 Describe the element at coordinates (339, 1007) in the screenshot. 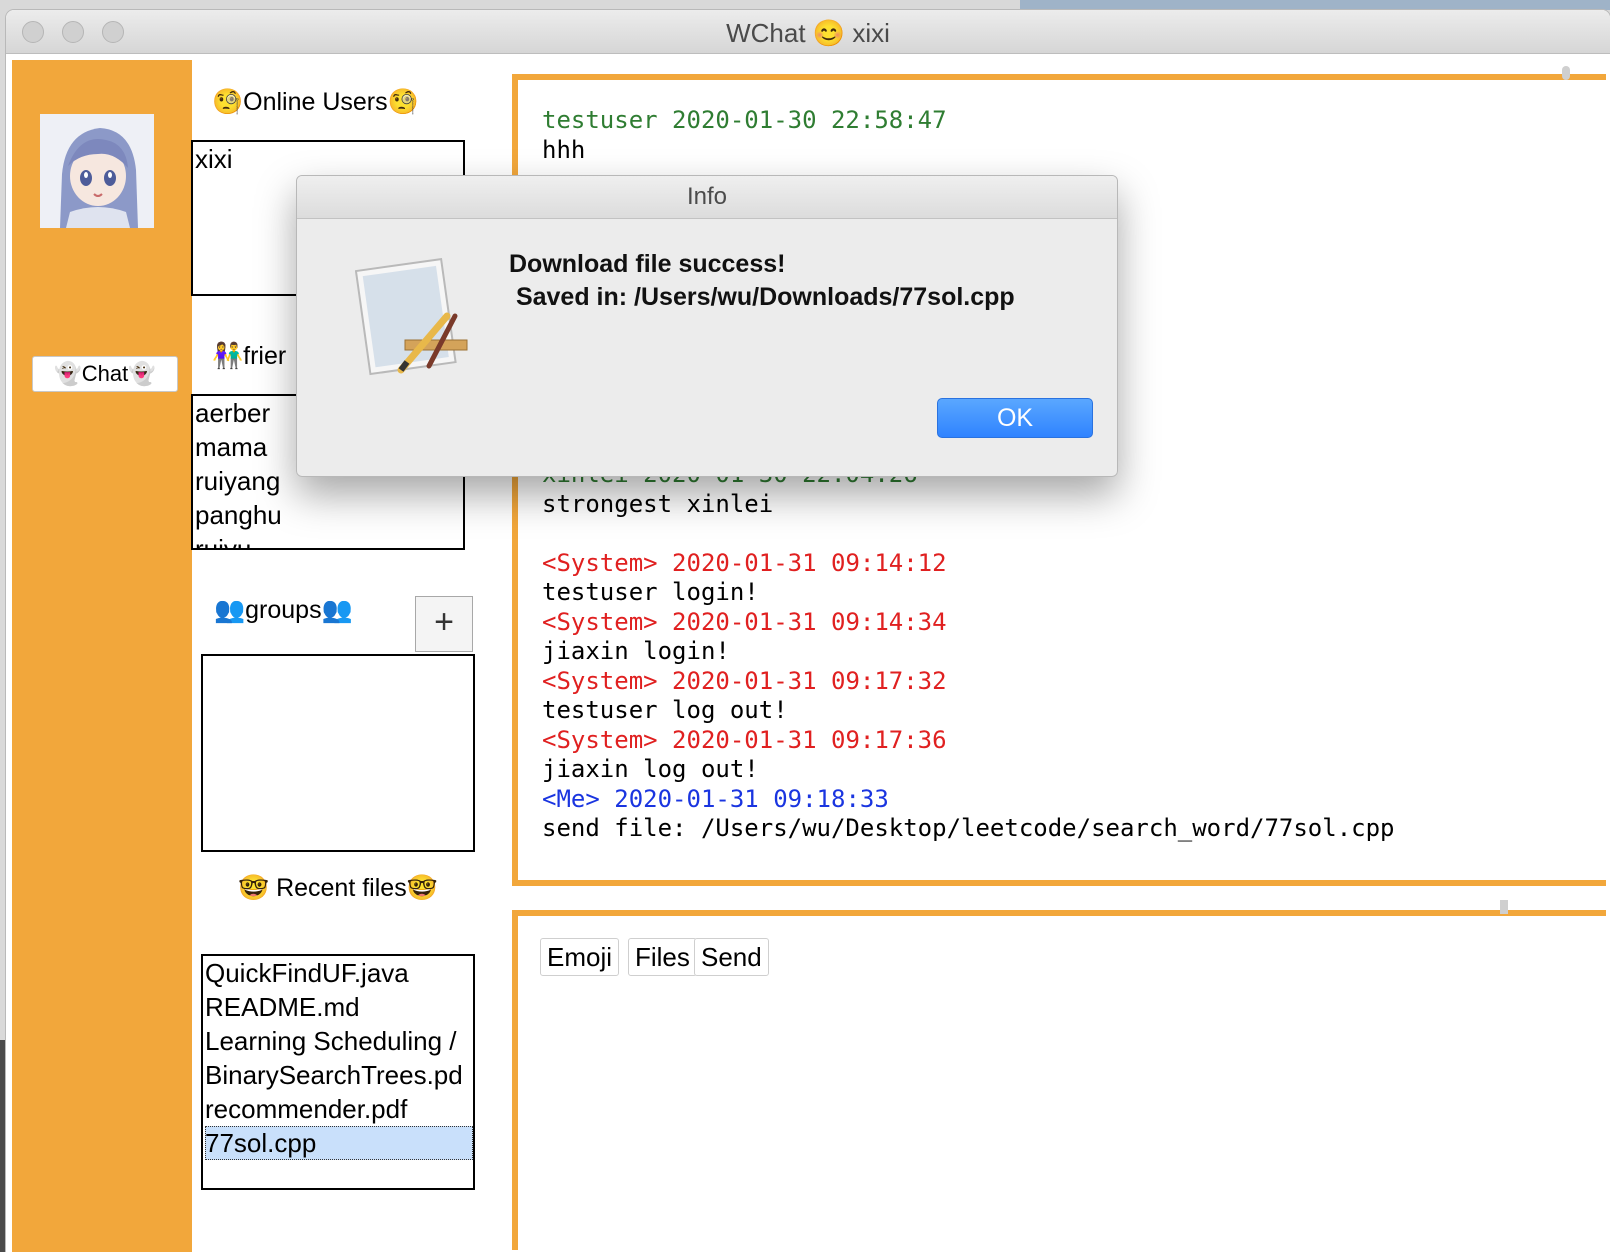

I see `list-item: README.md` at that location.